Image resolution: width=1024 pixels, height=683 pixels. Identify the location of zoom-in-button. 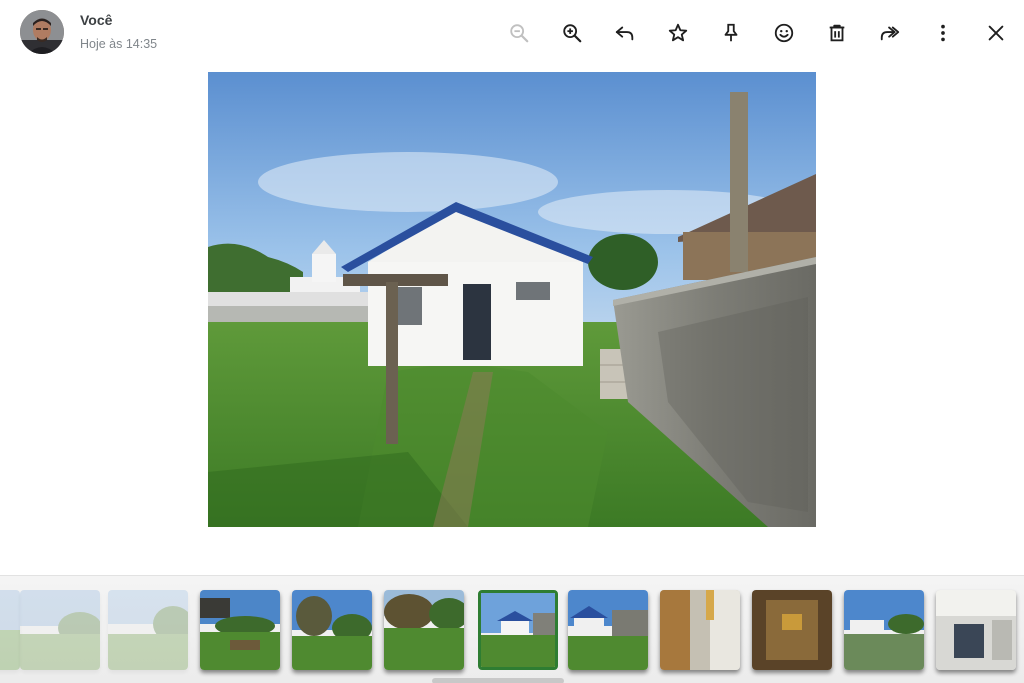
(572, 33).